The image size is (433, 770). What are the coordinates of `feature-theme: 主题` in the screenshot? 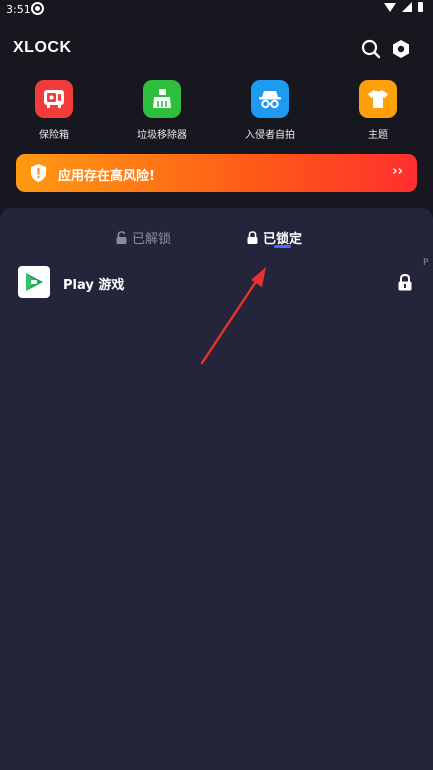 It's located at (378, 110).